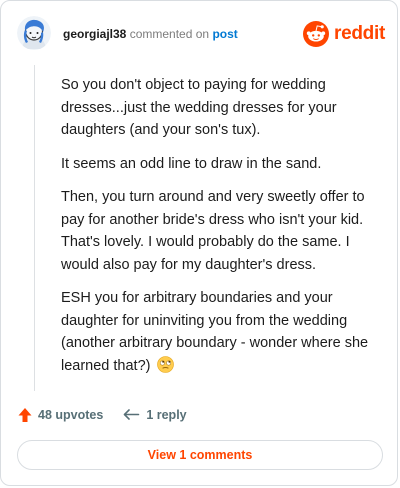 This screenshot has height=488, width=400. What do you see at coordinates (132, 414) in the screenshot?
I see `reply-arrow-icon` at bounding box center [132, 414].